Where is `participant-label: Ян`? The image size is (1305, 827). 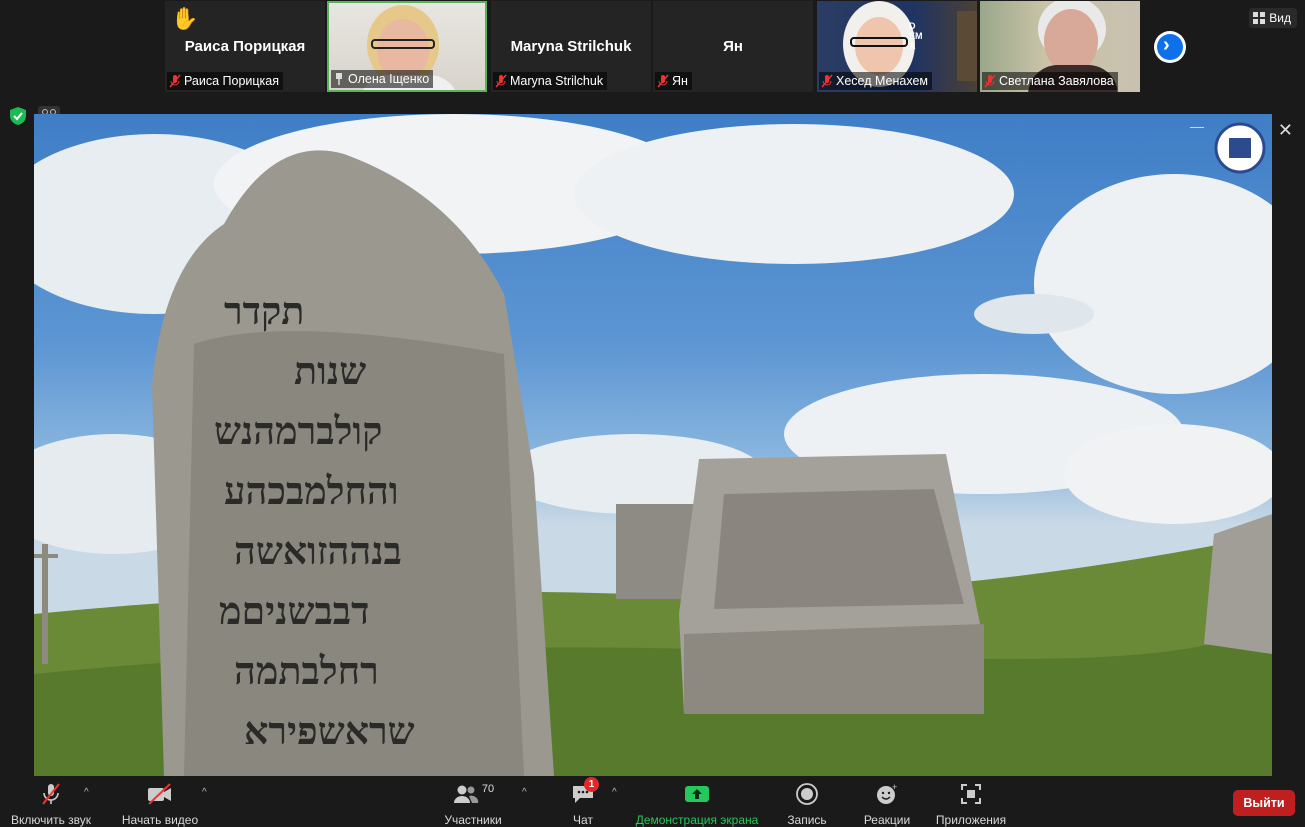
participant-label: Ян is located at coordinates (673, 81).